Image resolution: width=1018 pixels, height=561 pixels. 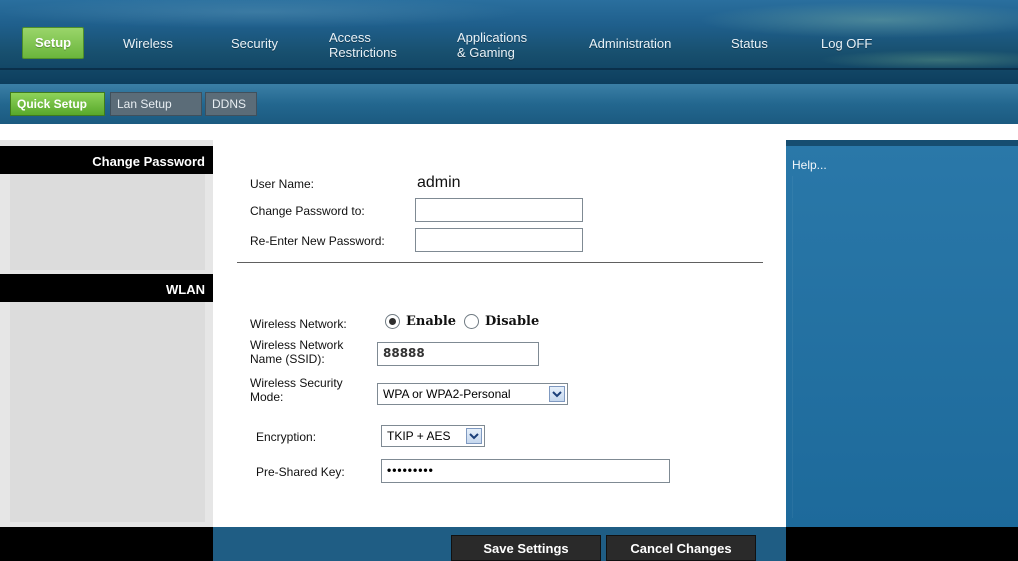 What do you see at coordinates (509, 104) in the screenshot?
I see `sub-tab-bar: Quick Setup Lan Setup DDNS` at bounding box center [509, 104].